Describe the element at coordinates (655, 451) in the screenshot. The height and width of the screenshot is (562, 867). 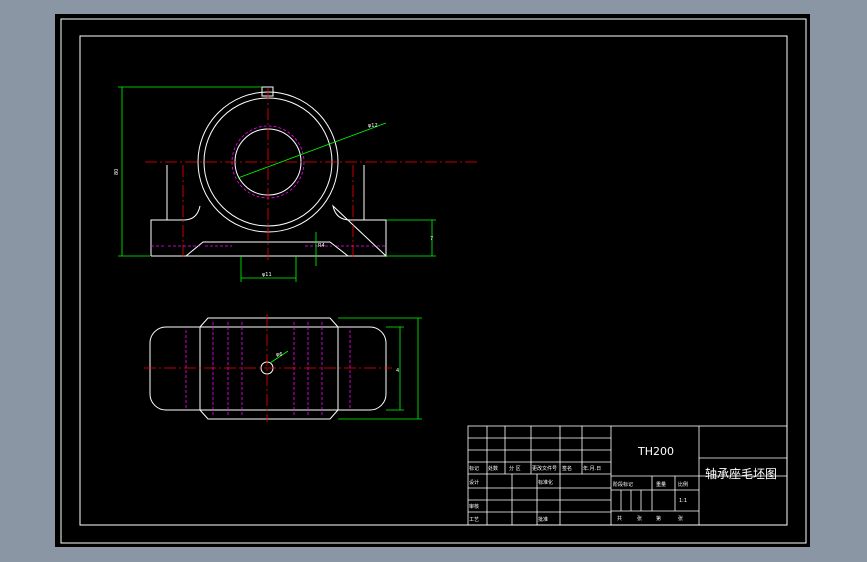
I see `part-number: TH200` at that location.